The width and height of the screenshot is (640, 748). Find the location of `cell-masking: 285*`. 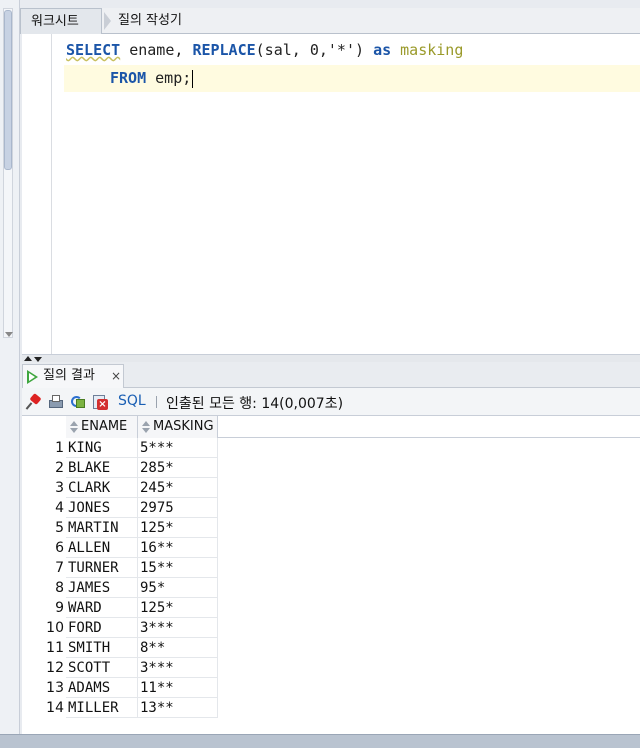

cell-masking: 285* is located at coordinates (178, 468).